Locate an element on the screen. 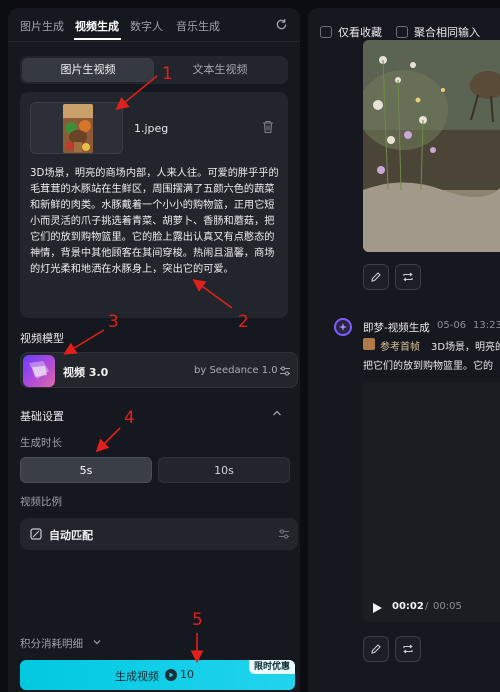 The image size is (500, 692). video-regenerate-button is located at coordinates (408, 649).